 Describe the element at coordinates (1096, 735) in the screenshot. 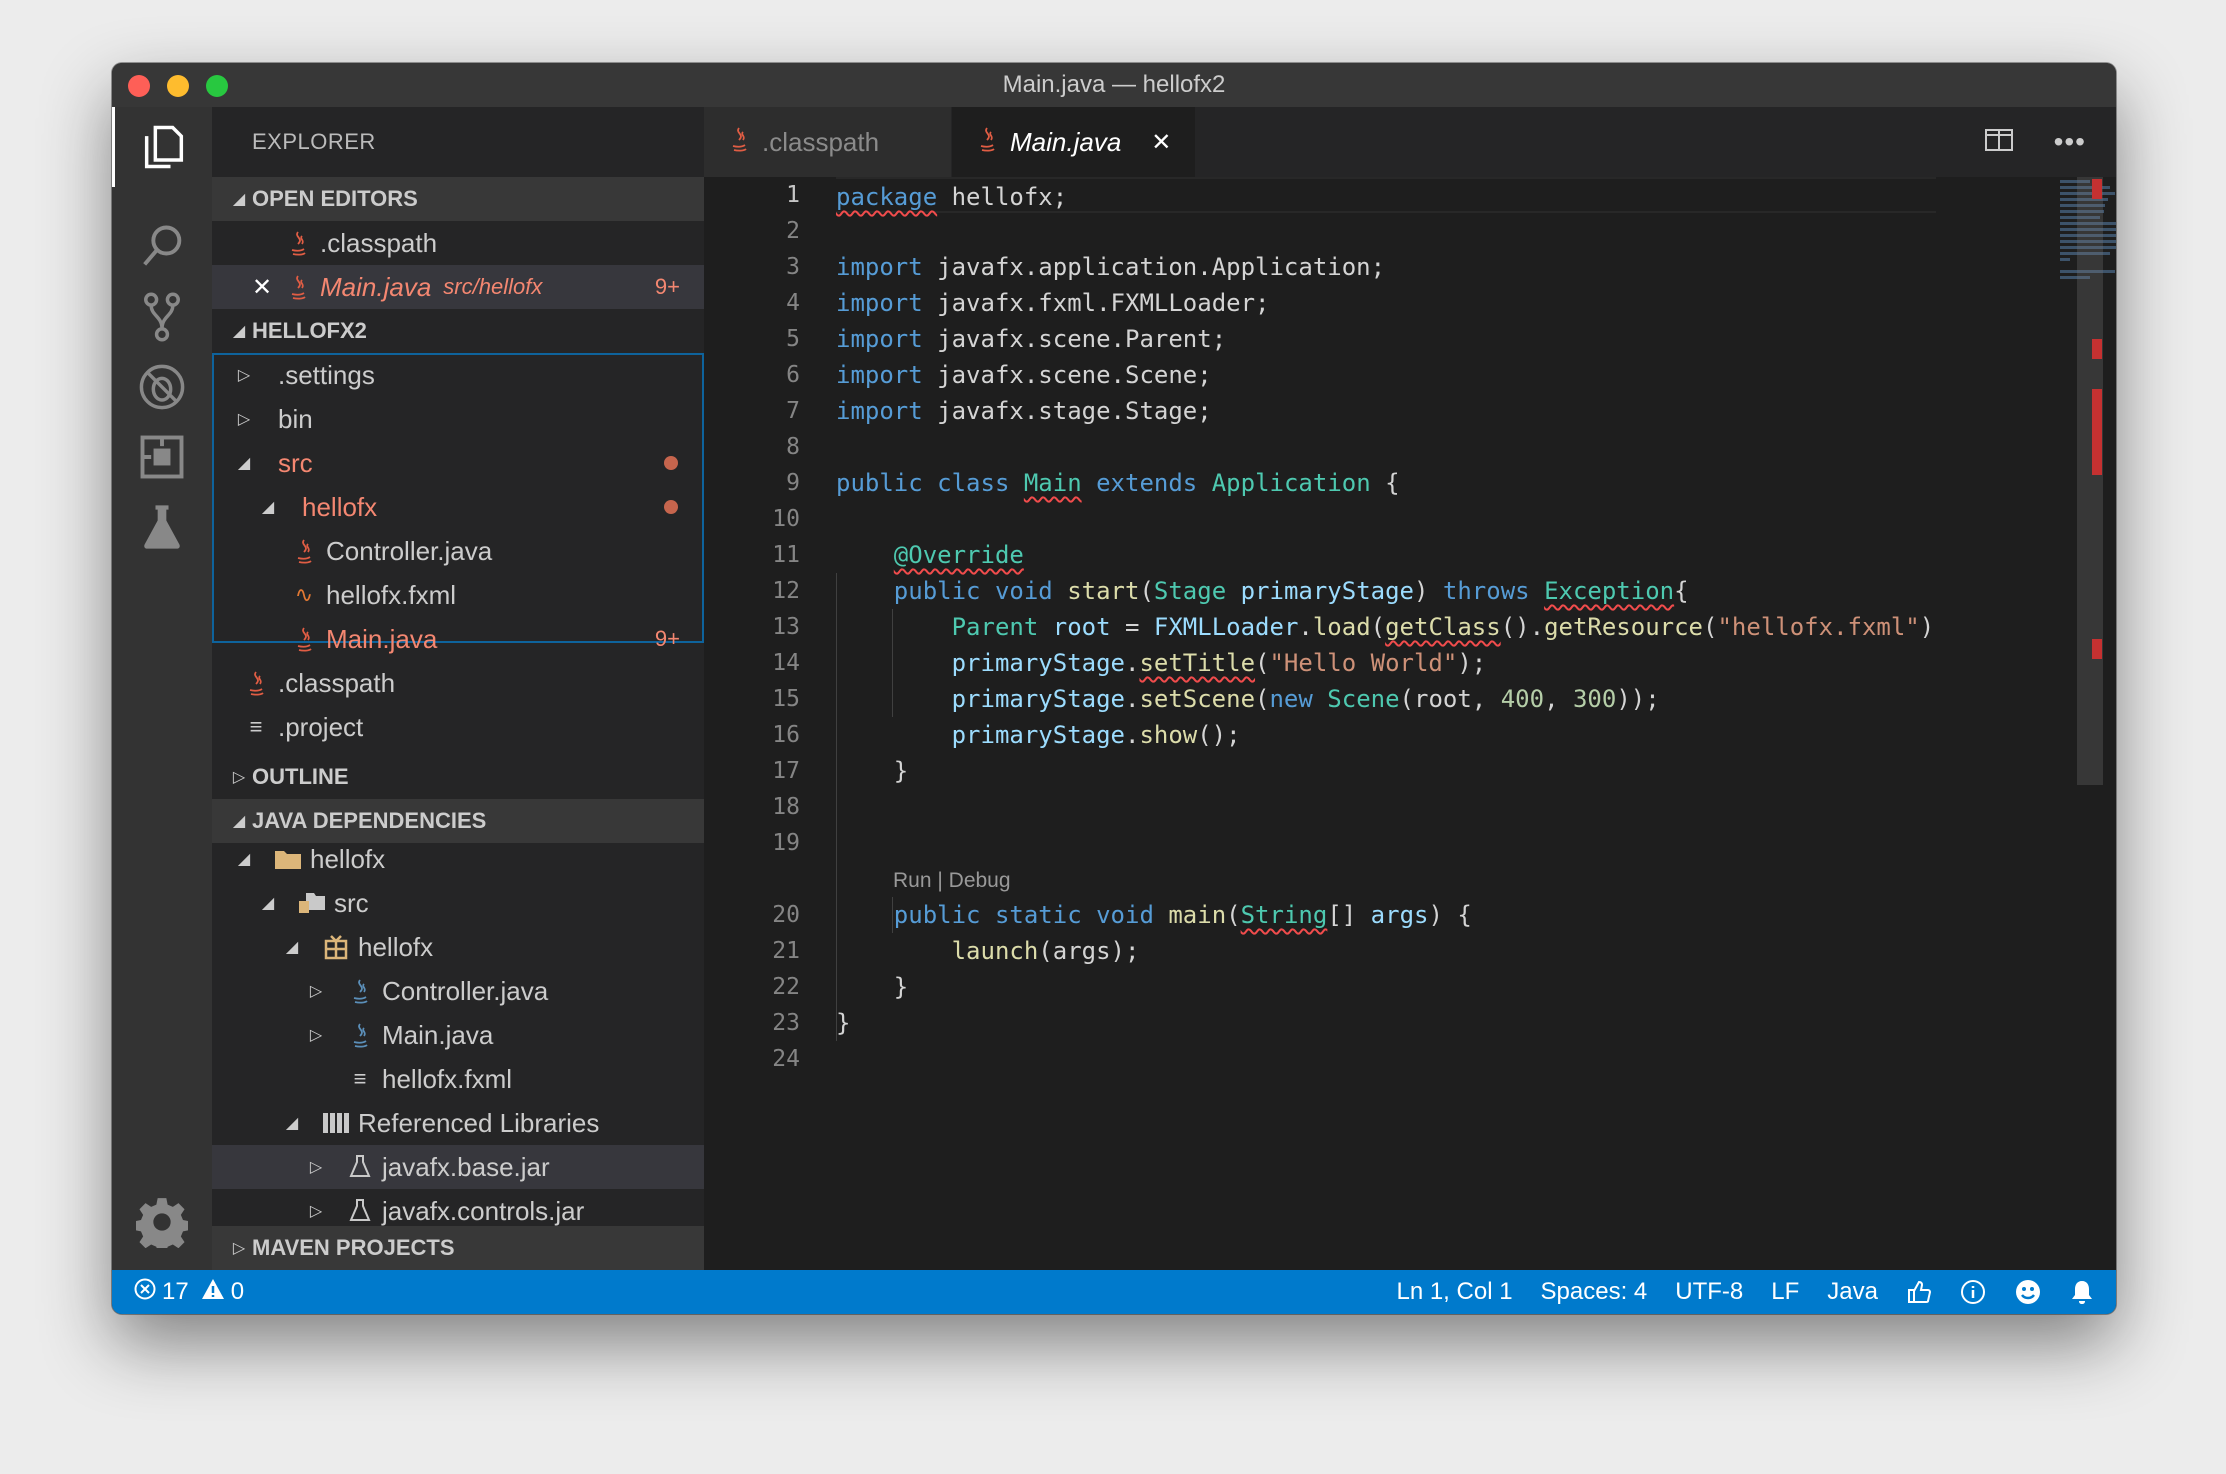

I see `code-line: primaryStage.show();` at that location.